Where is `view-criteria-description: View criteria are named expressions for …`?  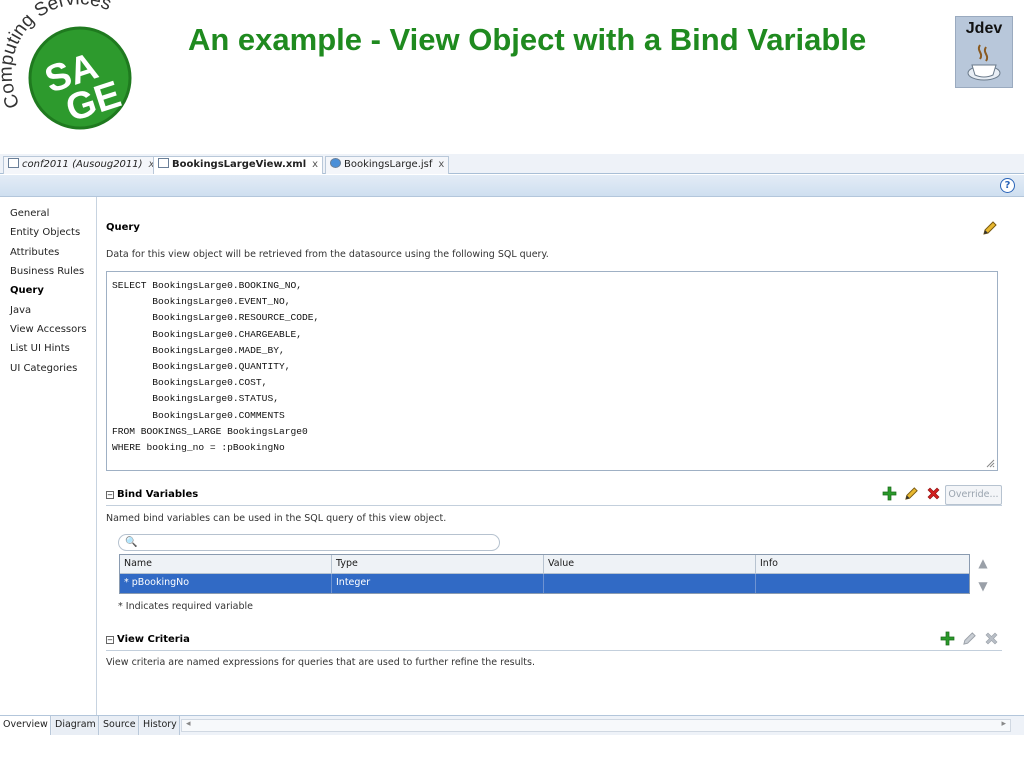
view-criteria-description: View criteria are named expressions for … is located at coordinates (320, 662).